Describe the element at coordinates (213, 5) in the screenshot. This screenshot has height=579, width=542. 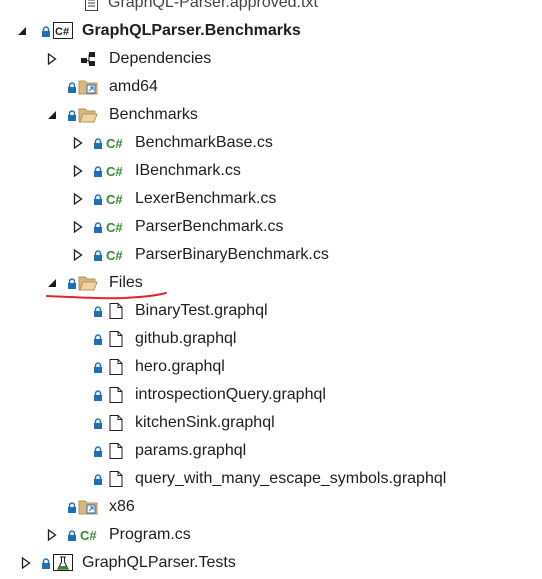
I see `tree-item-label: GraphQL-Parser.approved.txt` at that location.